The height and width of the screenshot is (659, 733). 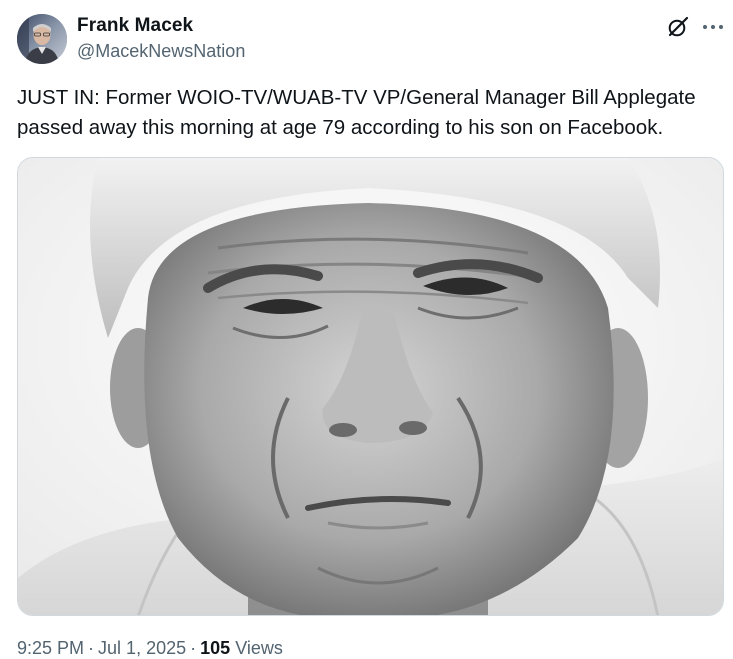 What do you see at coordinates (259, 648) in the screenshot?
I see `views-label: Views` at bounding box center [259, 648].